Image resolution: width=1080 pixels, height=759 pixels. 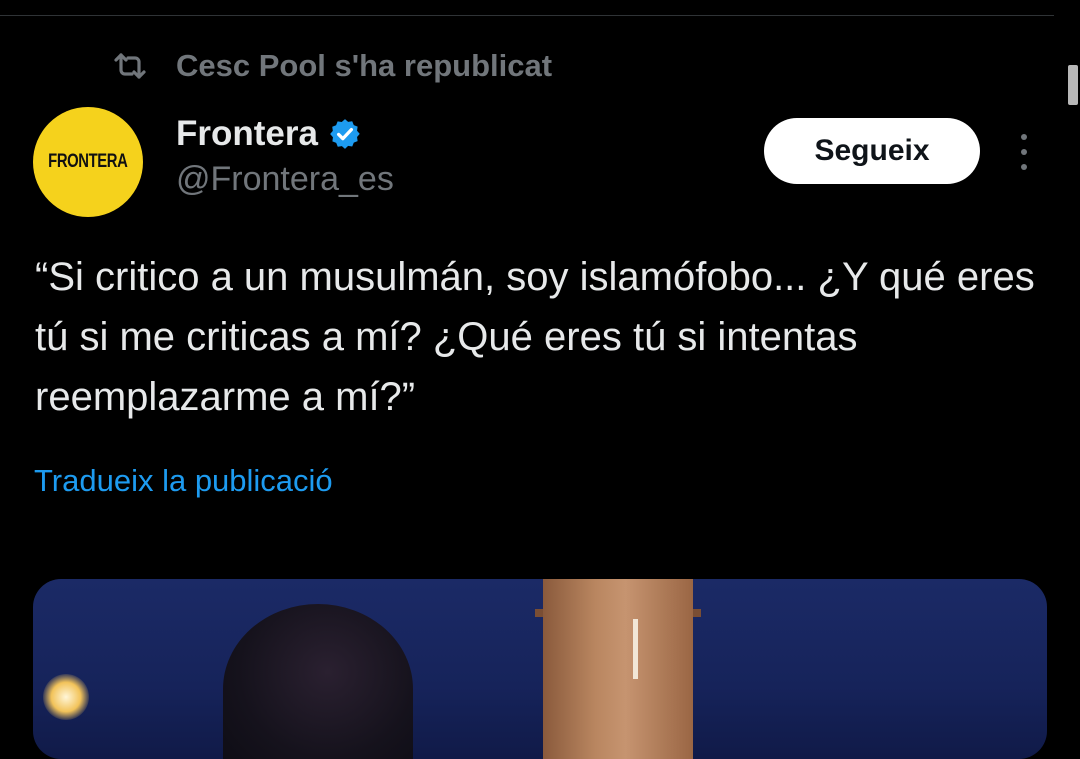 I want to click on follow-button: Segueix, so click(x=872, y=151).